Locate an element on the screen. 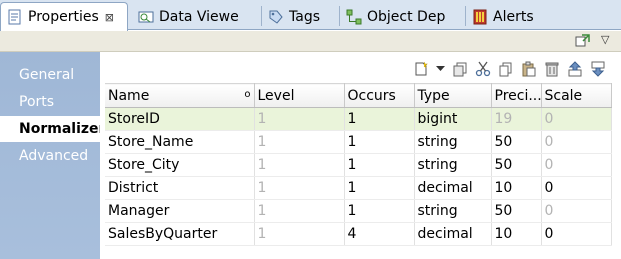 The height and width of the screenshot is (259, 621). table-row: Manager 1 1 string 50 0 is located at coordinates (358, 211).